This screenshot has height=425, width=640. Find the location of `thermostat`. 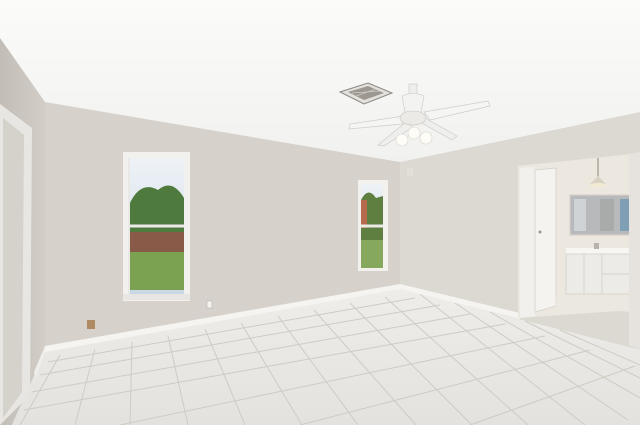

thermostat is located at coordinates (410, 172).